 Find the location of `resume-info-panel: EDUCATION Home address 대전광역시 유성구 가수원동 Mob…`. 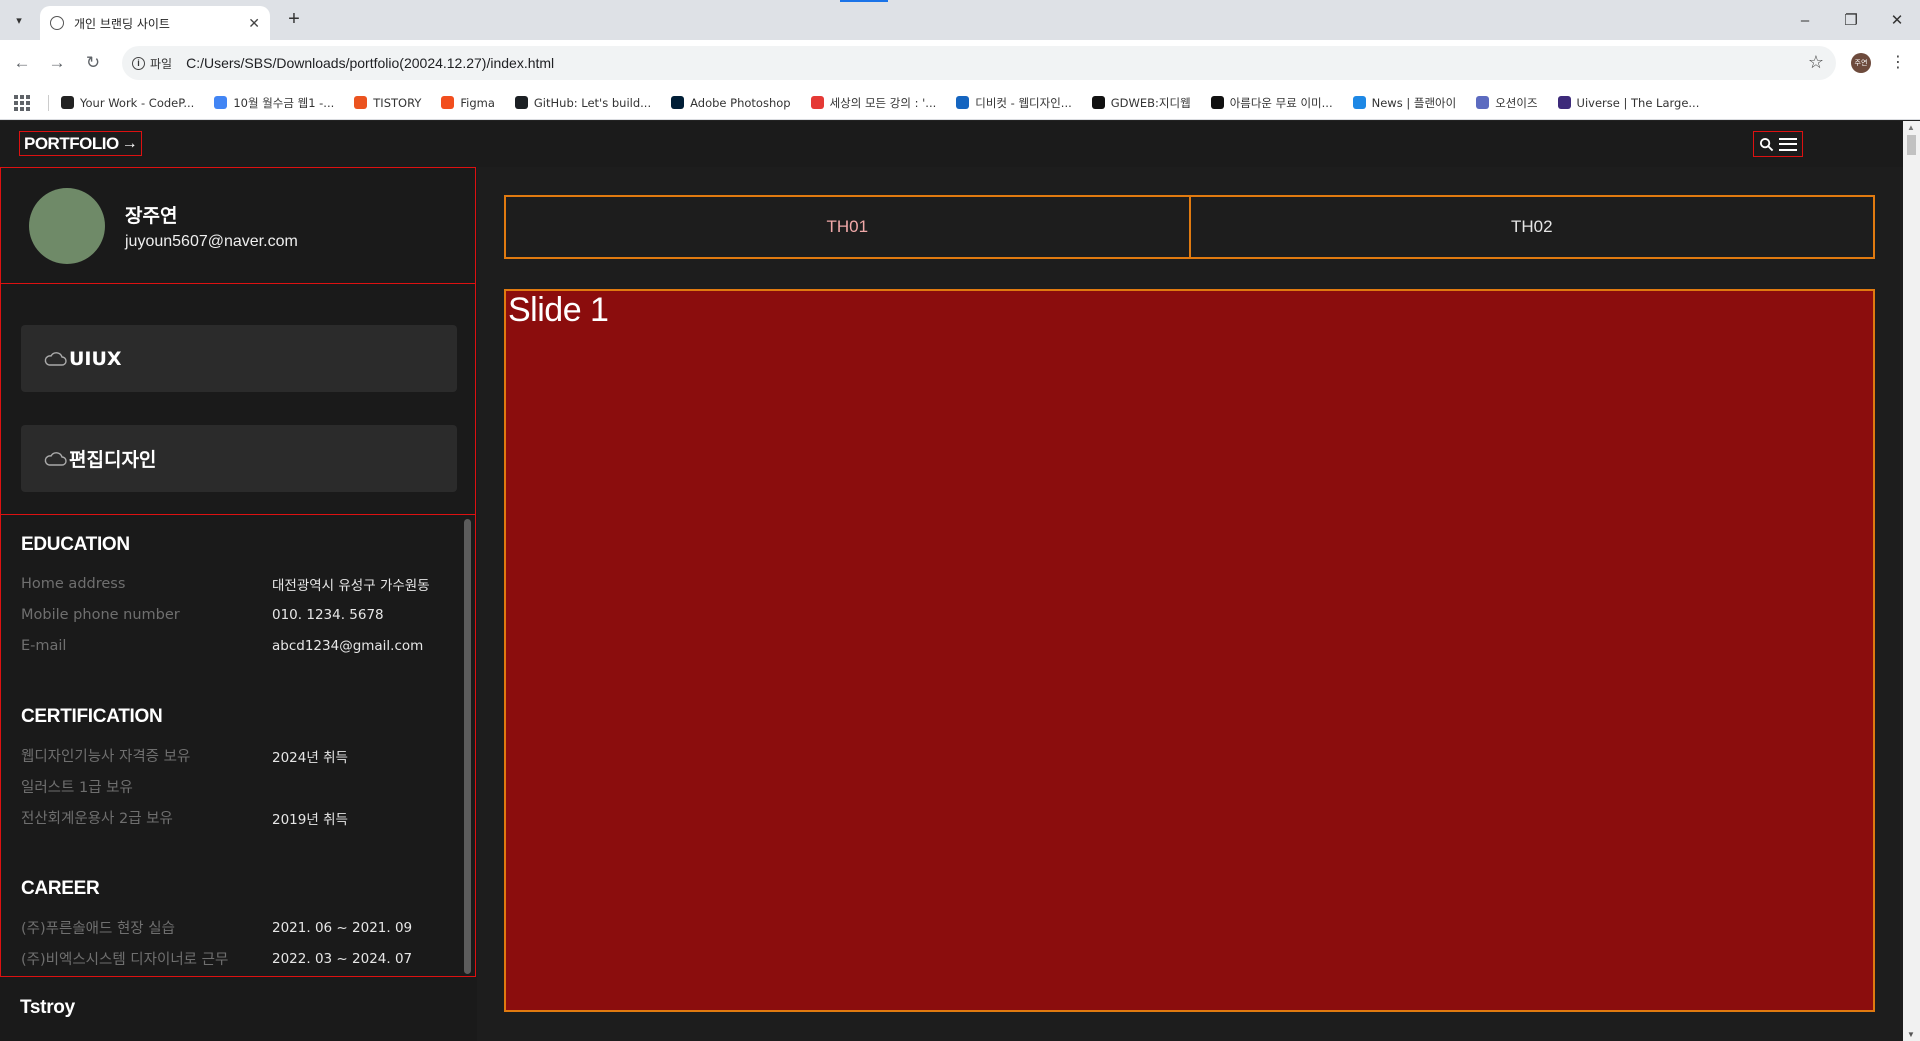

resume-info-panel: EDUCATION Home address 대전광역시 유성구 가수원동 Mob… is located at coordinates (238, 746).